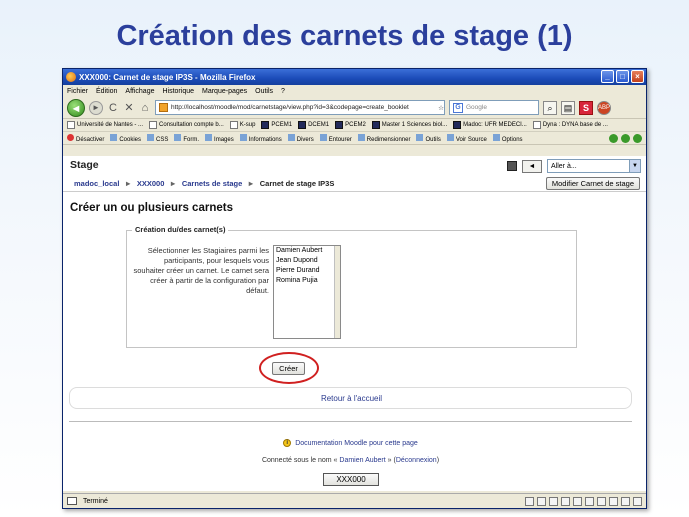 The width and height of the screenshot is (689, 517). Describe the element at coordinates (113, 108) in the screenshot. I see `reload-icon: C` at that location.